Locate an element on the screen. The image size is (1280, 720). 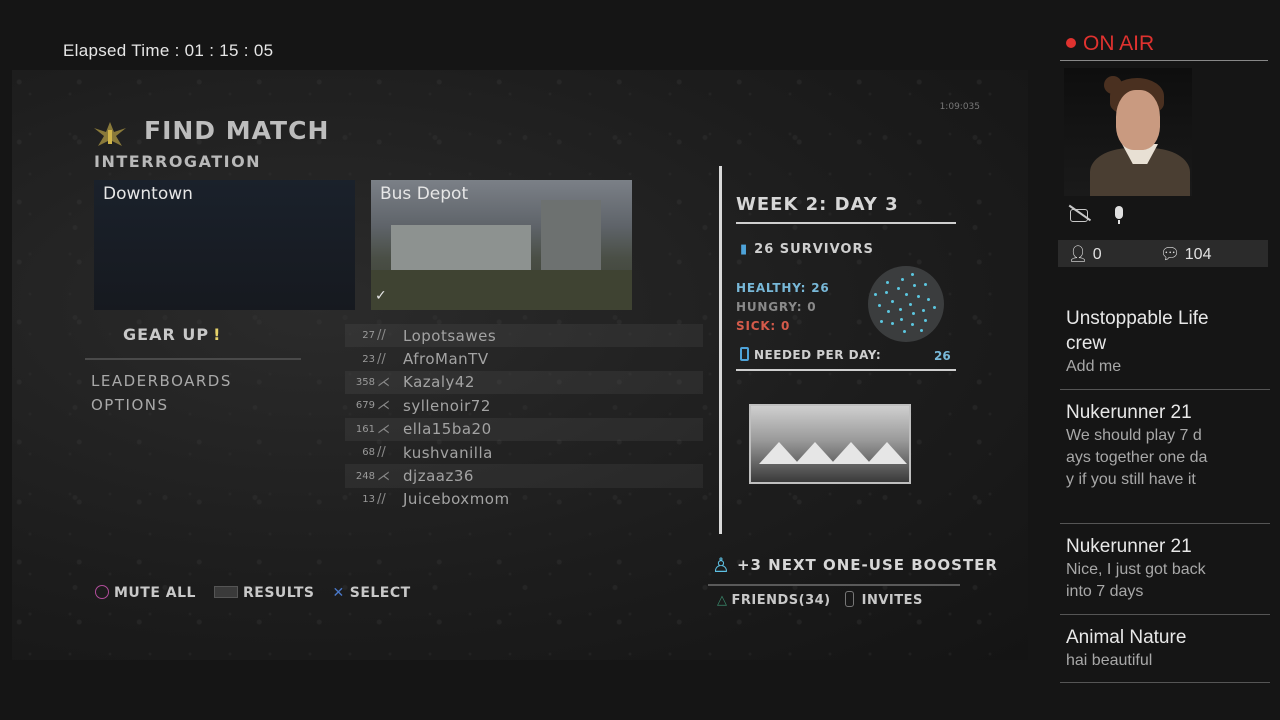
player-row: 248 ⋌ djzaaz36 is located at coordinates (524, 476).